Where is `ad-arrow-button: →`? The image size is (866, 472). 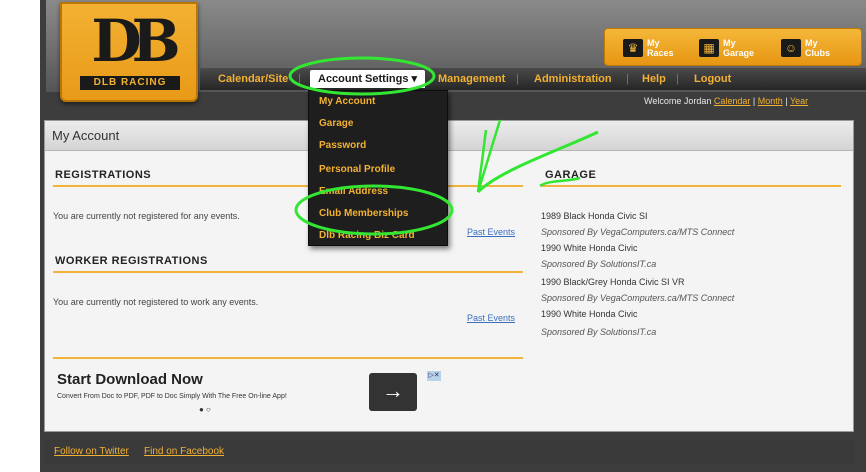 ad-arrow-button: → is located at coordinates (393, 392).